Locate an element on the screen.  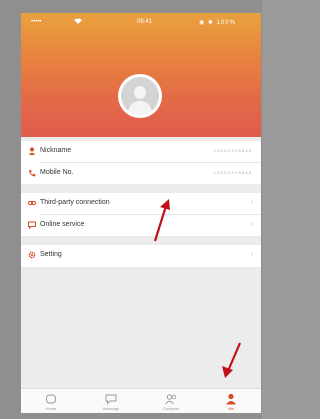
tab-home: Home is located at coordinates (51, 401).